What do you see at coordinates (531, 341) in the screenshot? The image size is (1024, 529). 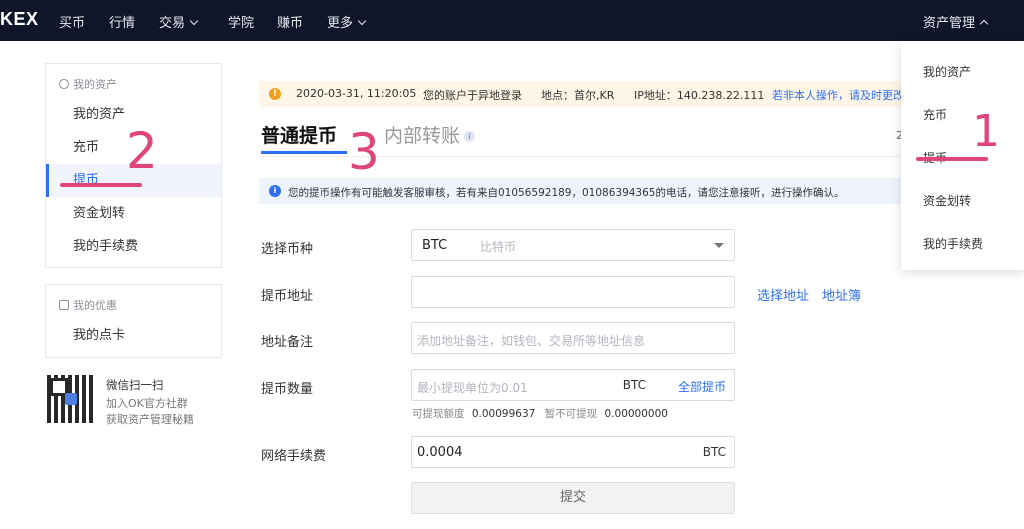 I see `memo-placeholder: 添加地址备注，如钱包、交易所等地址信息` at bounding box center [531, 341].